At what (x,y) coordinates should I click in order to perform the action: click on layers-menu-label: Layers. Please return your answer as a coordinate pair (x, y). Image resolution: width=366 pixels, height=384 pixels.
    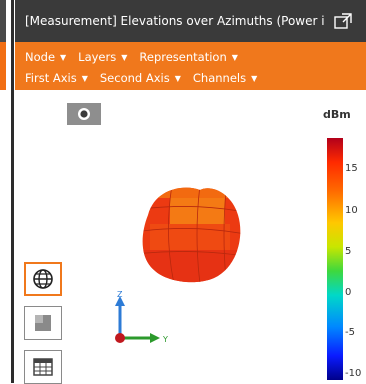
    Looking at the image, I should click on (97, 57).